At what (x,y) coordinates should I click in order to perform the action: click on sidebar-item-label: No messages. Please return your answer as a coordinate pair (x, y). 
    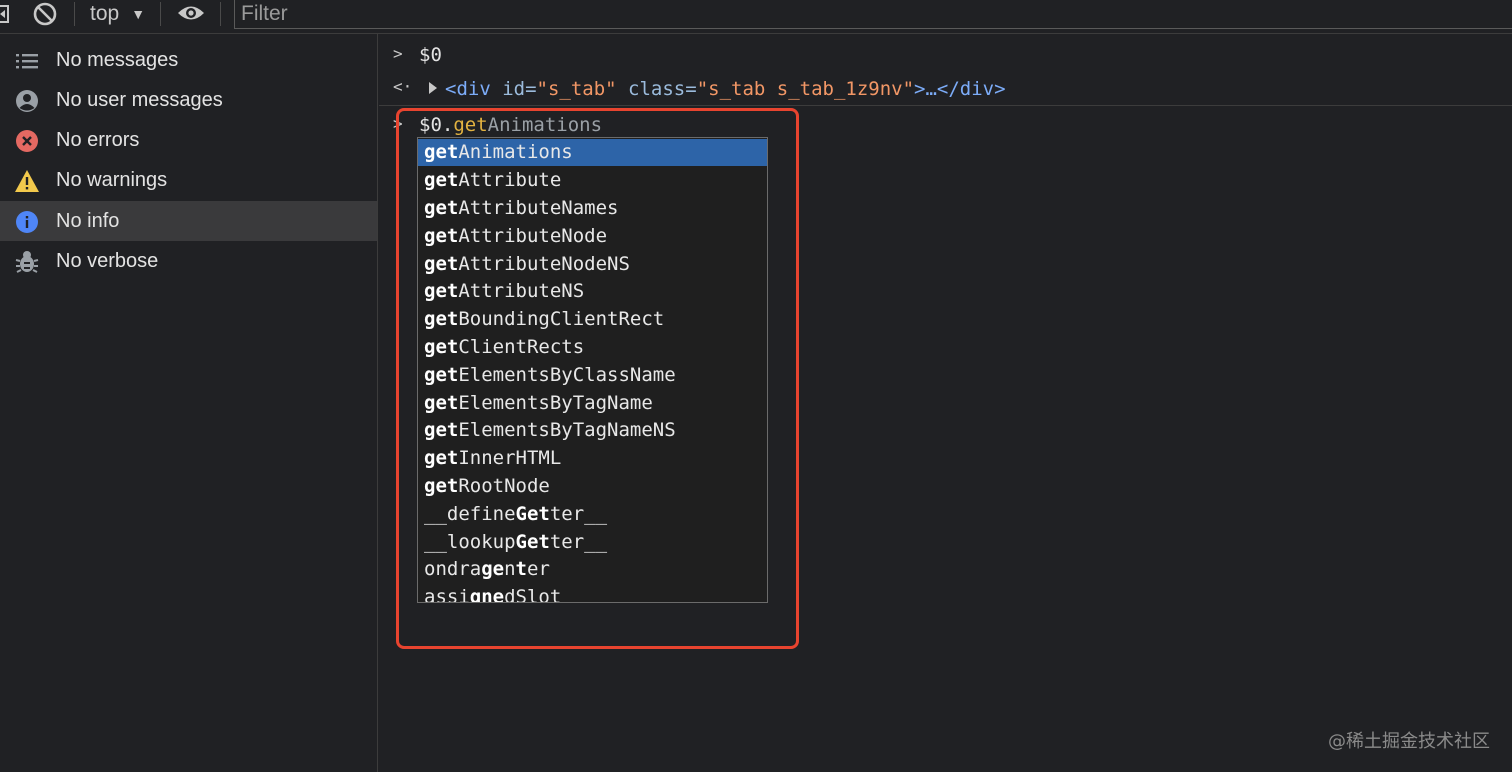
    Looking at the image, I should click on (117, 59).